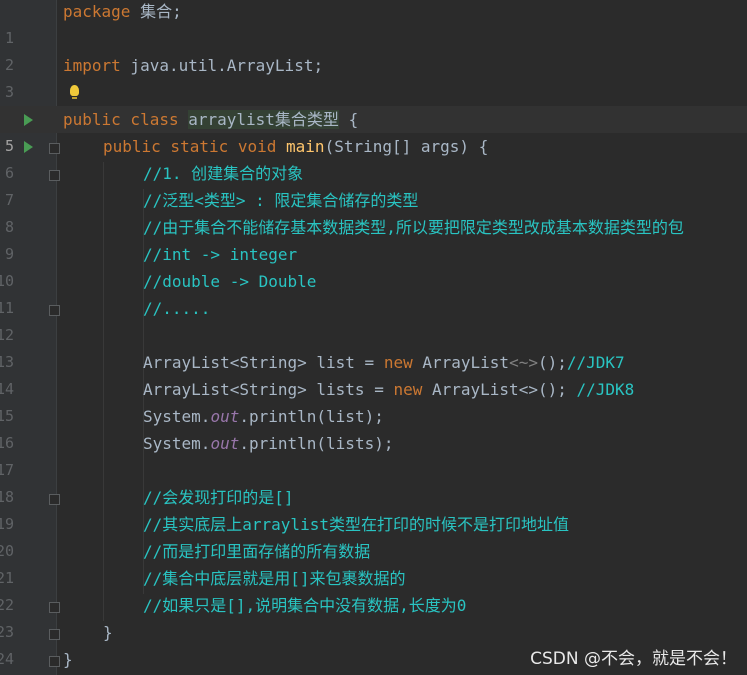  I want to click on code-line-16: 16 System.out.println(list);, so click(373, 427).